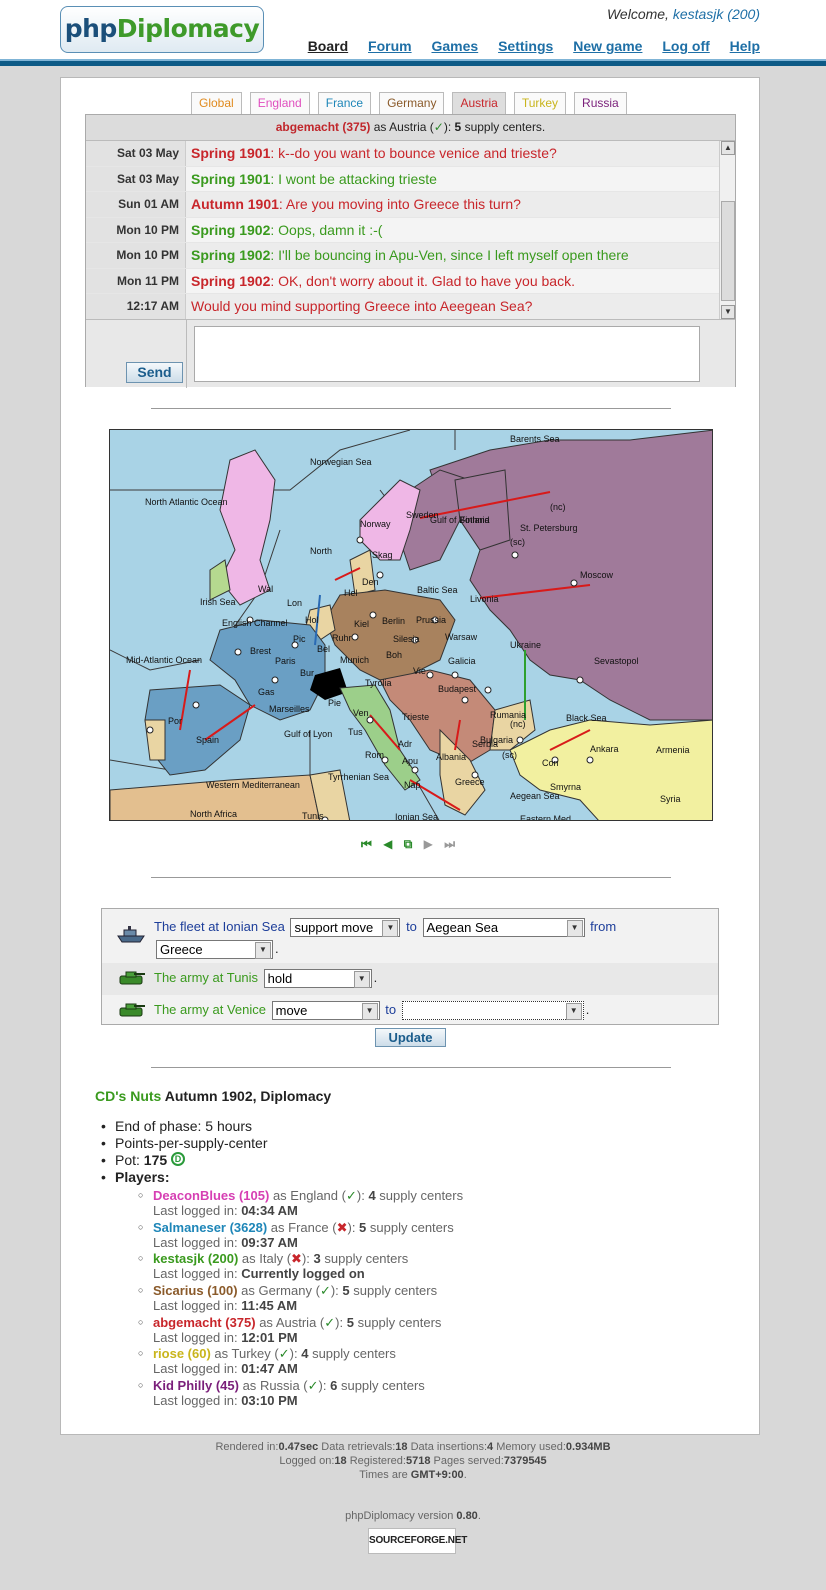  Describe the element at coordinates (128, 1096) in the screenshot. I see `game-name: CD's Nuts` at that location.